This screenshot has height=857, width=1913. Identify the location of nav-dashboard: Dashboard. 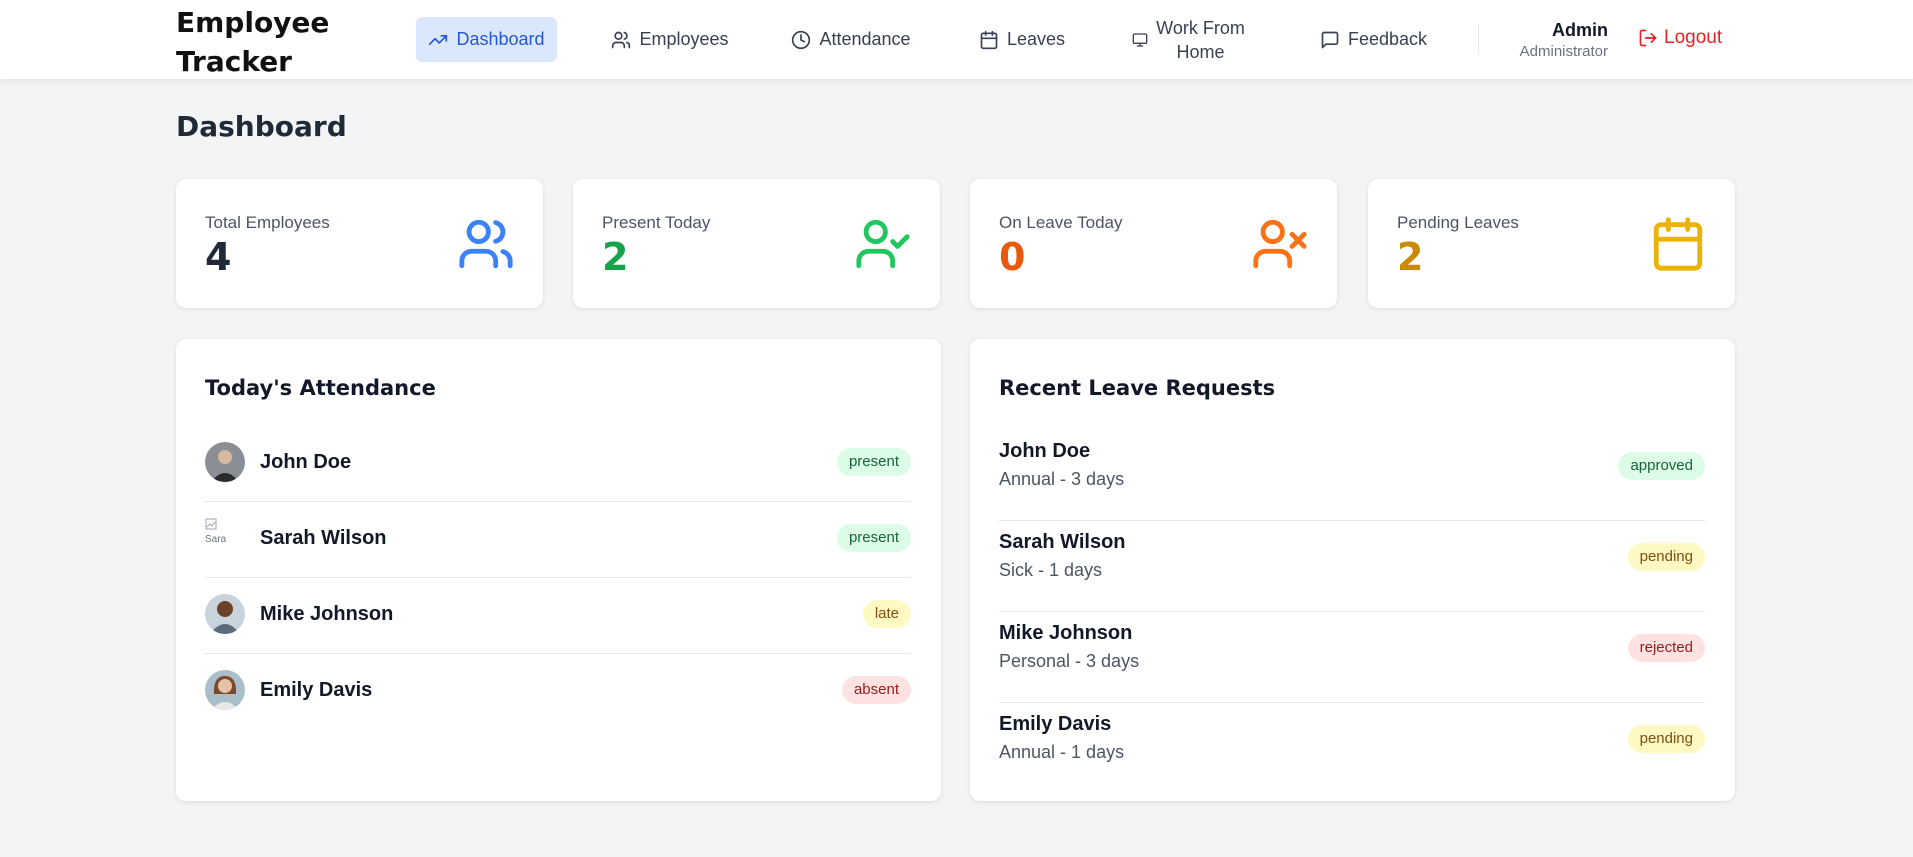
(486, 39).